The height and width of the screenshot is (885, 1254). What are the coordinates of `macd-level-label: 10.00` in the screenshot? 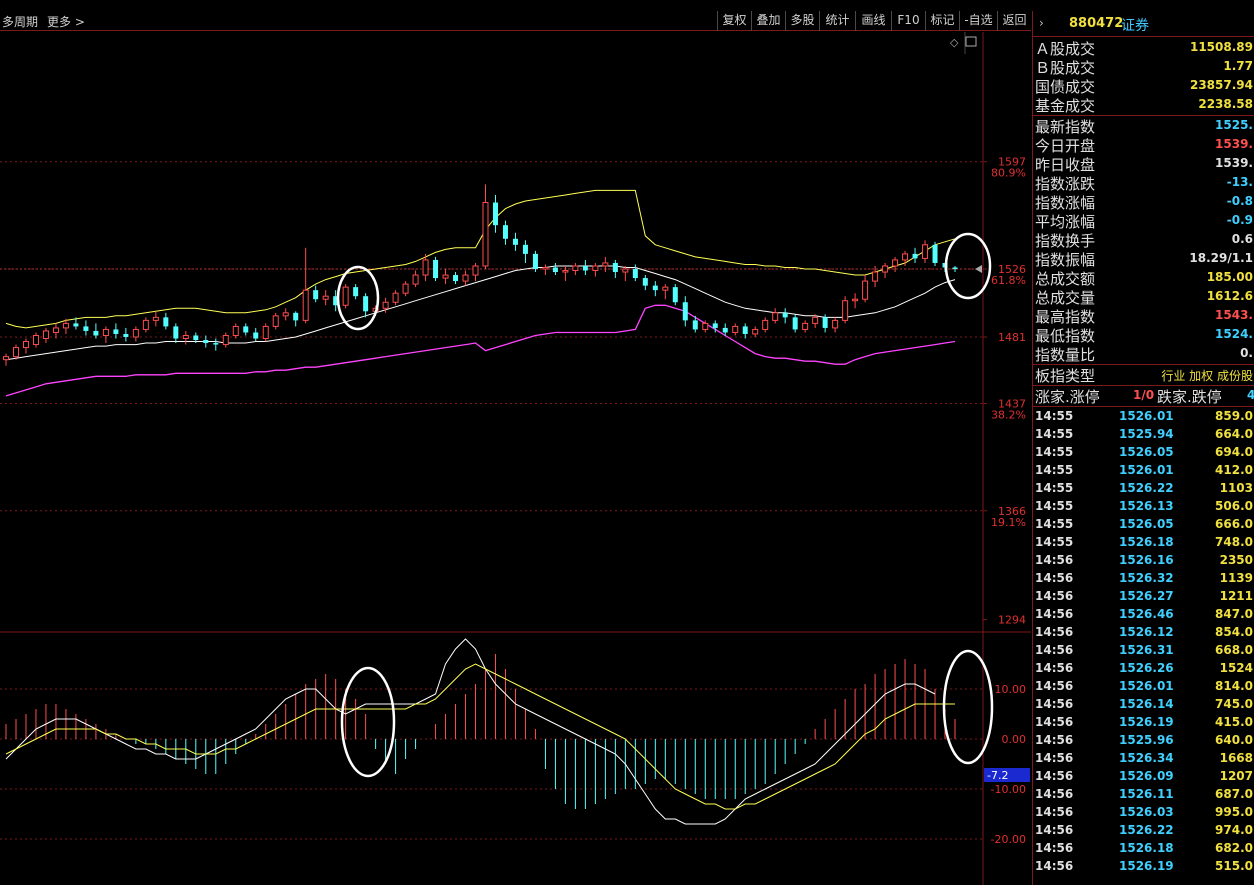 It's located at (1011, 689).